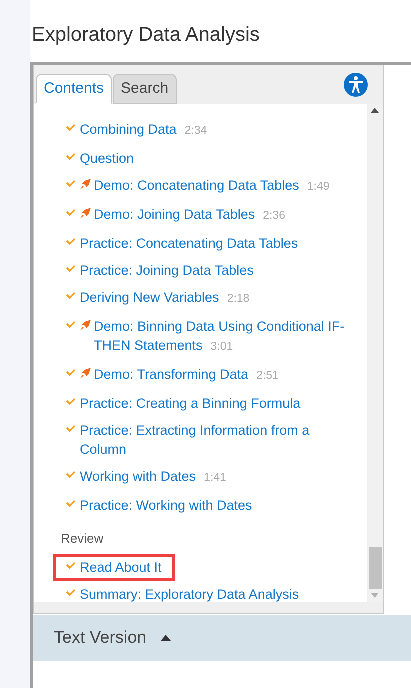 The height and width of the screenshot is (688, 411). I want to click on lesson-item: Demo: Concatenating Data Tables 1:49, so click(210, 186).